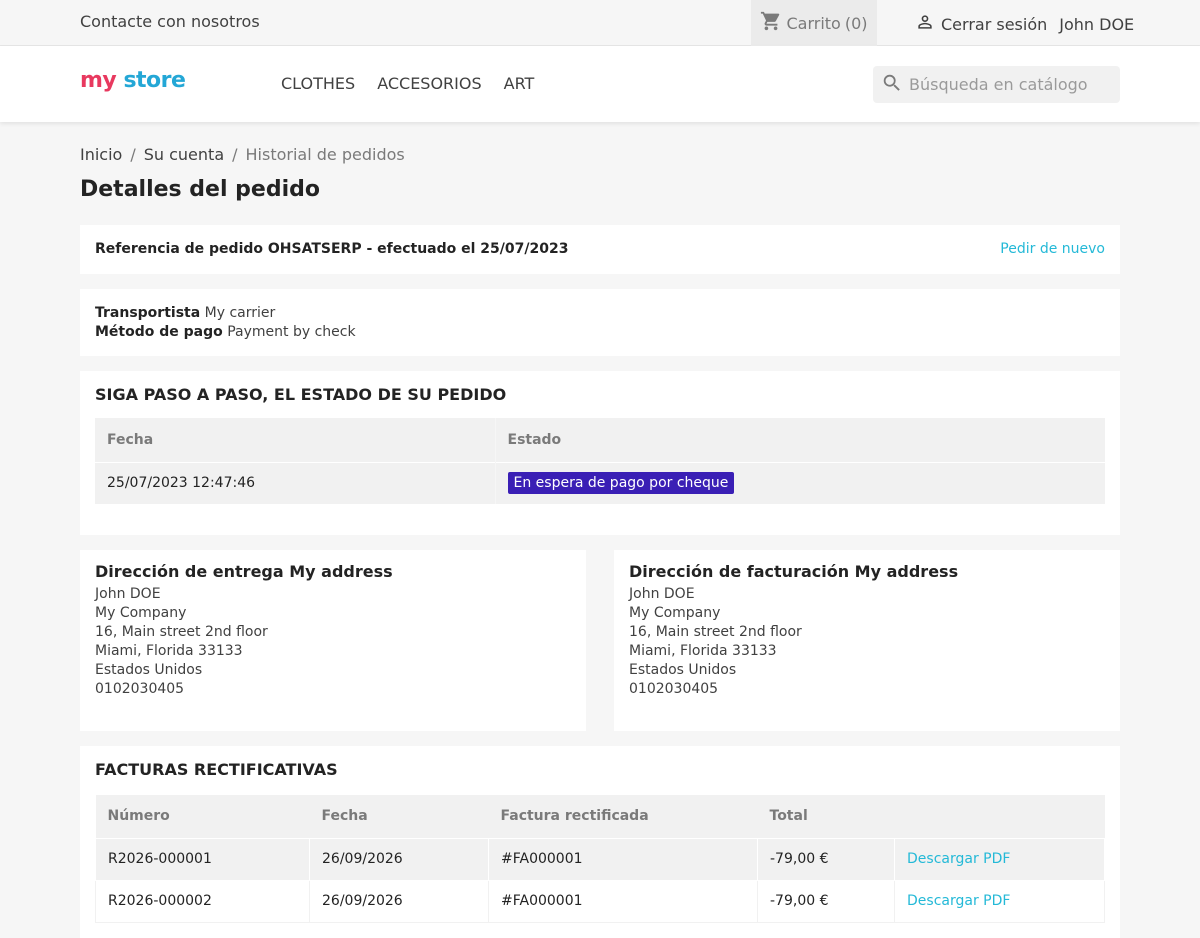  I want to click on cart-button: Carrito (0), so click(814, 23).